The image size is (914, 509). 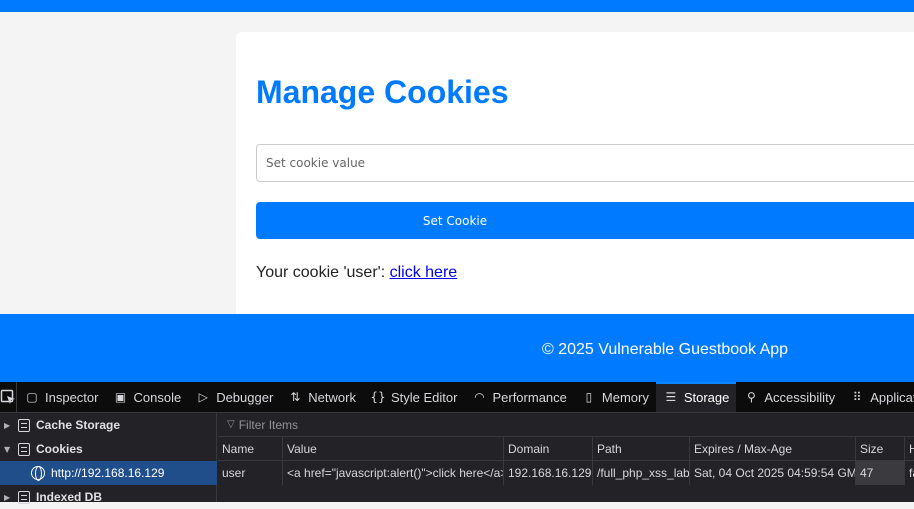 What do you see at coordinates (323, 272) in the screenshot?
I see `cookie-prefix: Your cookie 'user':` at bounding box center [323, 272].